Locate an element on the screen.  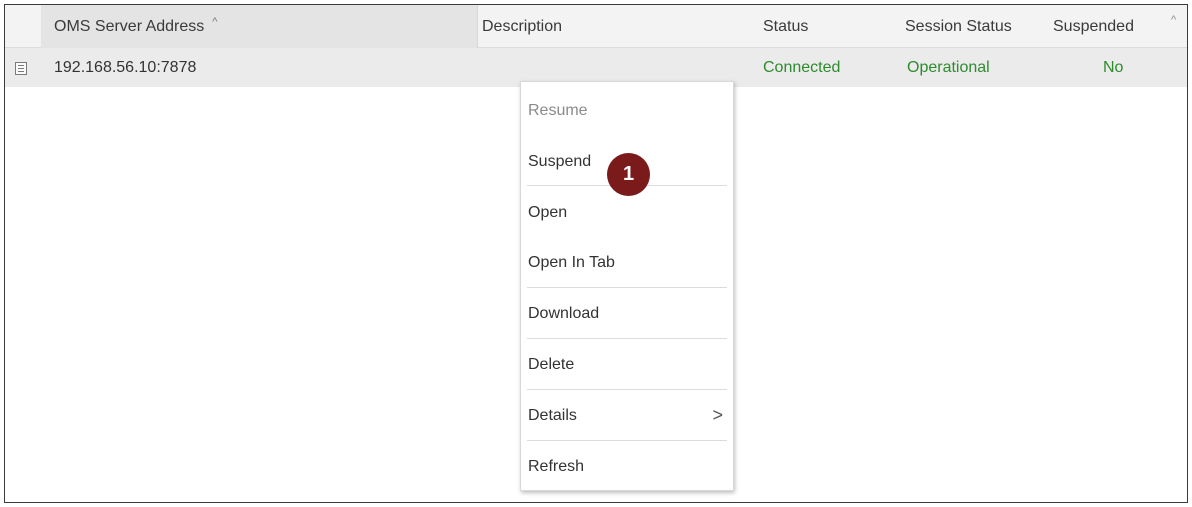
column-header-address-label: OMS Server Address is located at coordinates (129, 26).